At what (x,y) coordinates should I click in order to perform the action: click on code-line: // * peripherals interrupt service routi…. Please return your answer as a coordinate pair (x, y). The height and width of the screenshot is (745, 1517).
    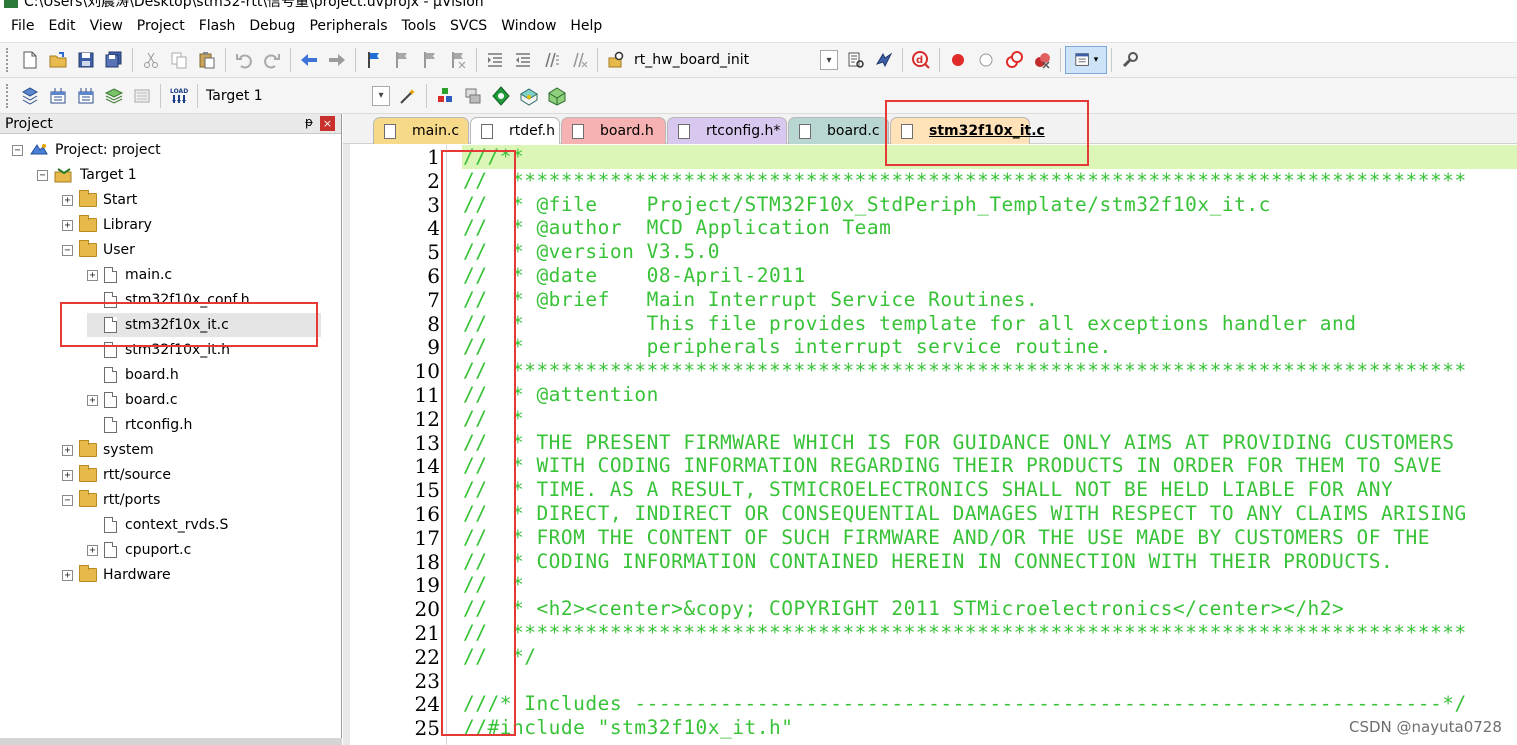
    Looking at the image, I should click on (787, 347).